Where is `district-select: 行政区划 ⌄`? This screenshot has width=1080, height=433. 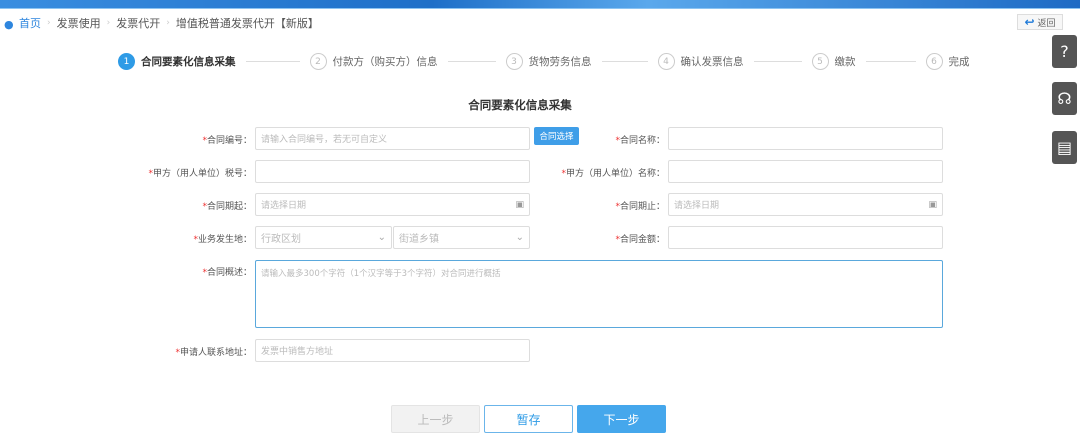
district-select: 行政区划 ⌄ is located at coordinates (323, 237).